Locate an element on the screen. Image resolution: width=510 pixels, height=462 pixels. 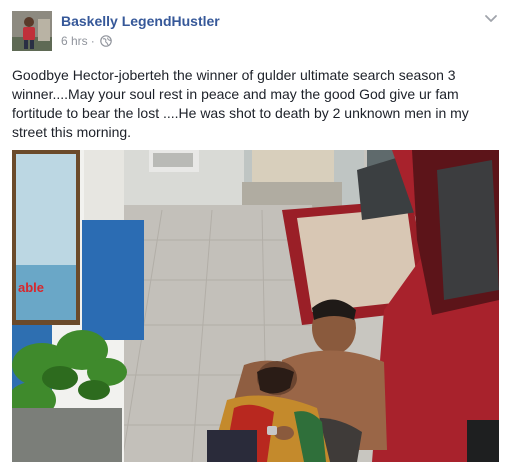
post-timestamp: 6 hrs is located at coordinates (74, 41).